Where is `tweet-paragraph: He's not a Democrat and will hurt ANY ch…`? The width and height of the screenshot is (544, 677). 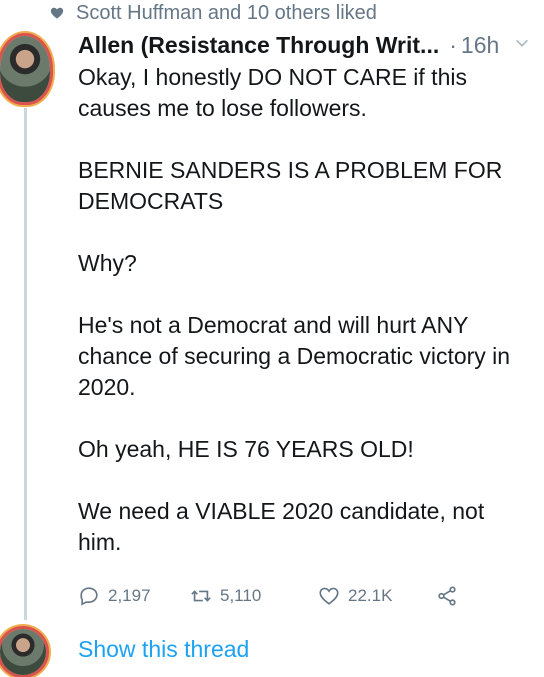
tweet-paragraph: He's not a Democrat and will hurt ANY ch… is located at coordinates (294, 356).